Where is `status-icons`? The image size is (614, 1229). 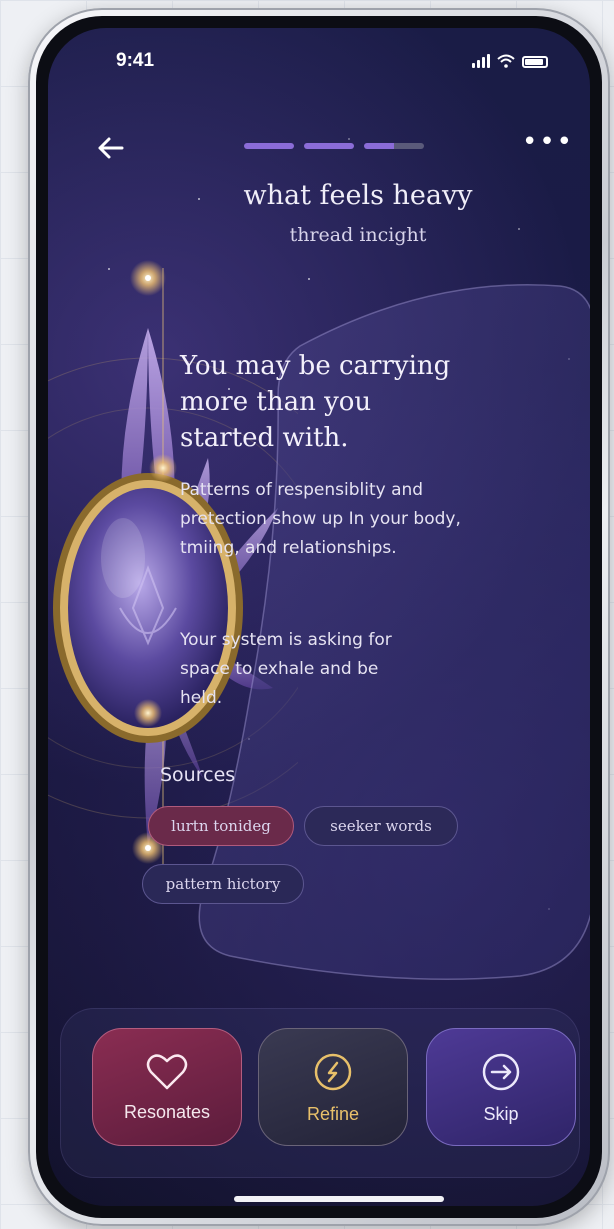 status-icons is located at coordinates (510, 61).